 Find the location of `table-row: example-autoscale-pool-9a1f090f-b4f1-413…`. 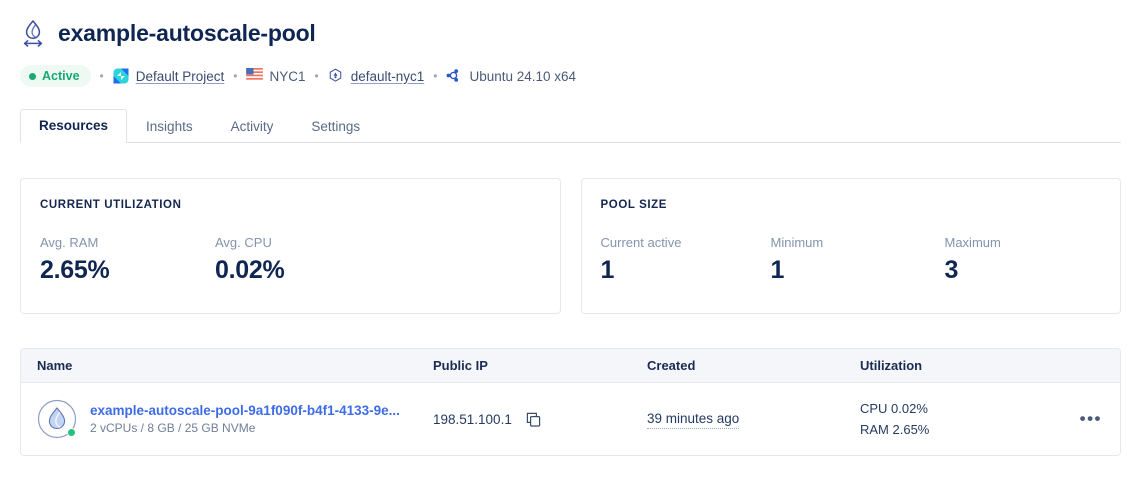

table-row: example-autoscale-pool-9a1f090f-b4f1-413… is located at coordinates (570, 419).